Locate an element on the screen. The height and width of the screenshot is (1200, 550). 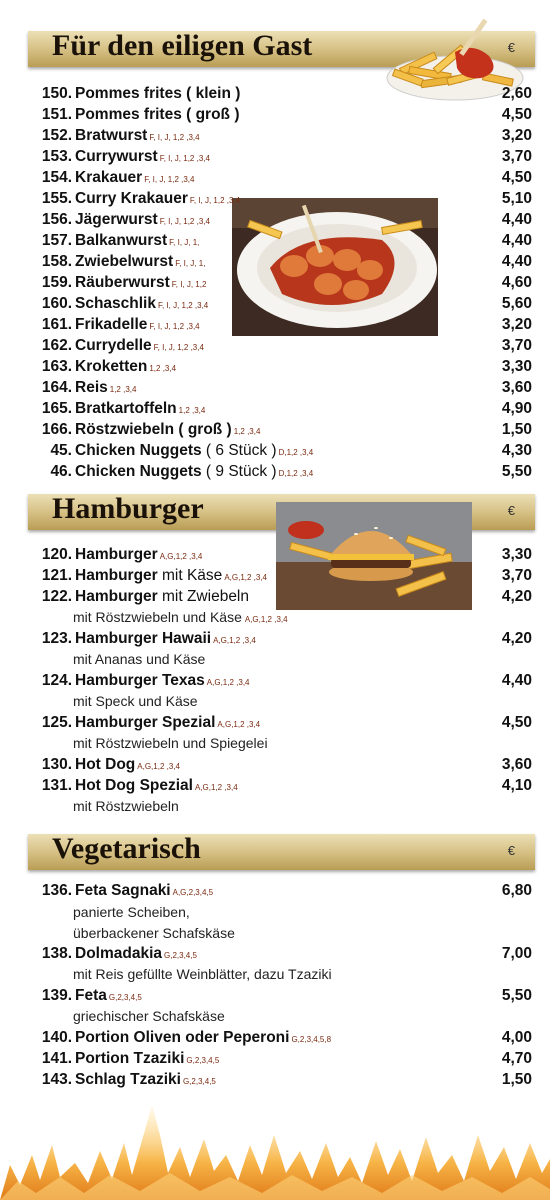
item-number: 166. is located at coordinates (56, 429).